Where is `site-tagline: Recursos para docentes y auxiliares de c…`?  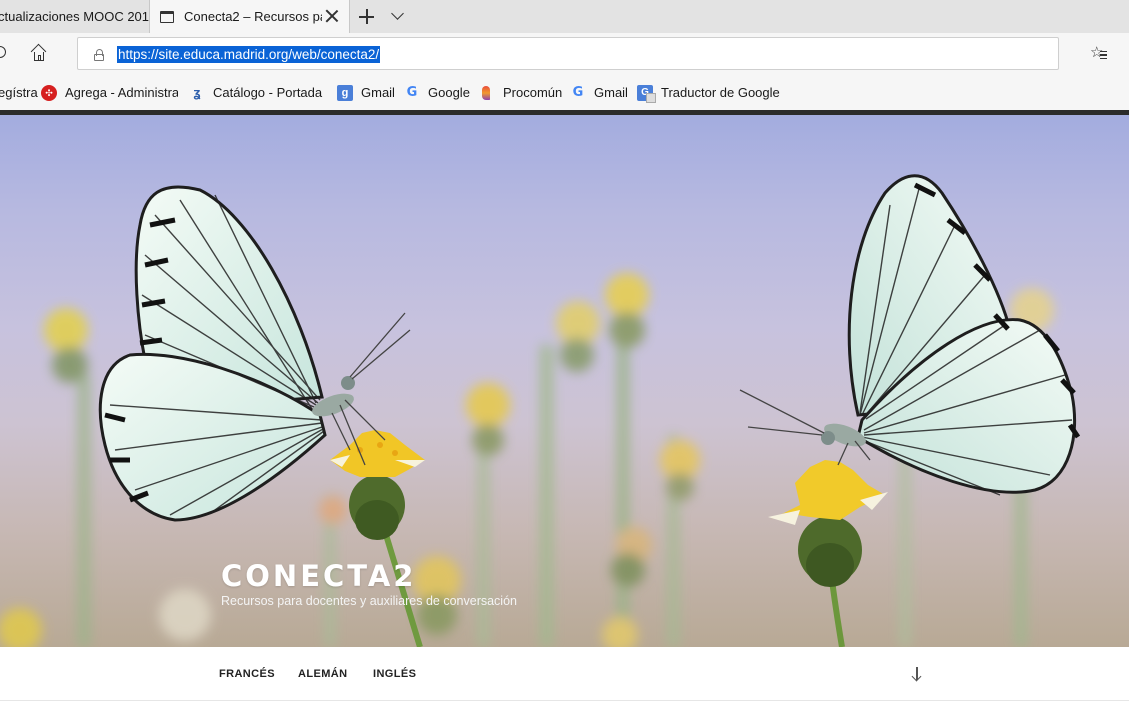
site-tagline: Recursos para docentes y auxiliares de c… is located at coordinates (369, 601).